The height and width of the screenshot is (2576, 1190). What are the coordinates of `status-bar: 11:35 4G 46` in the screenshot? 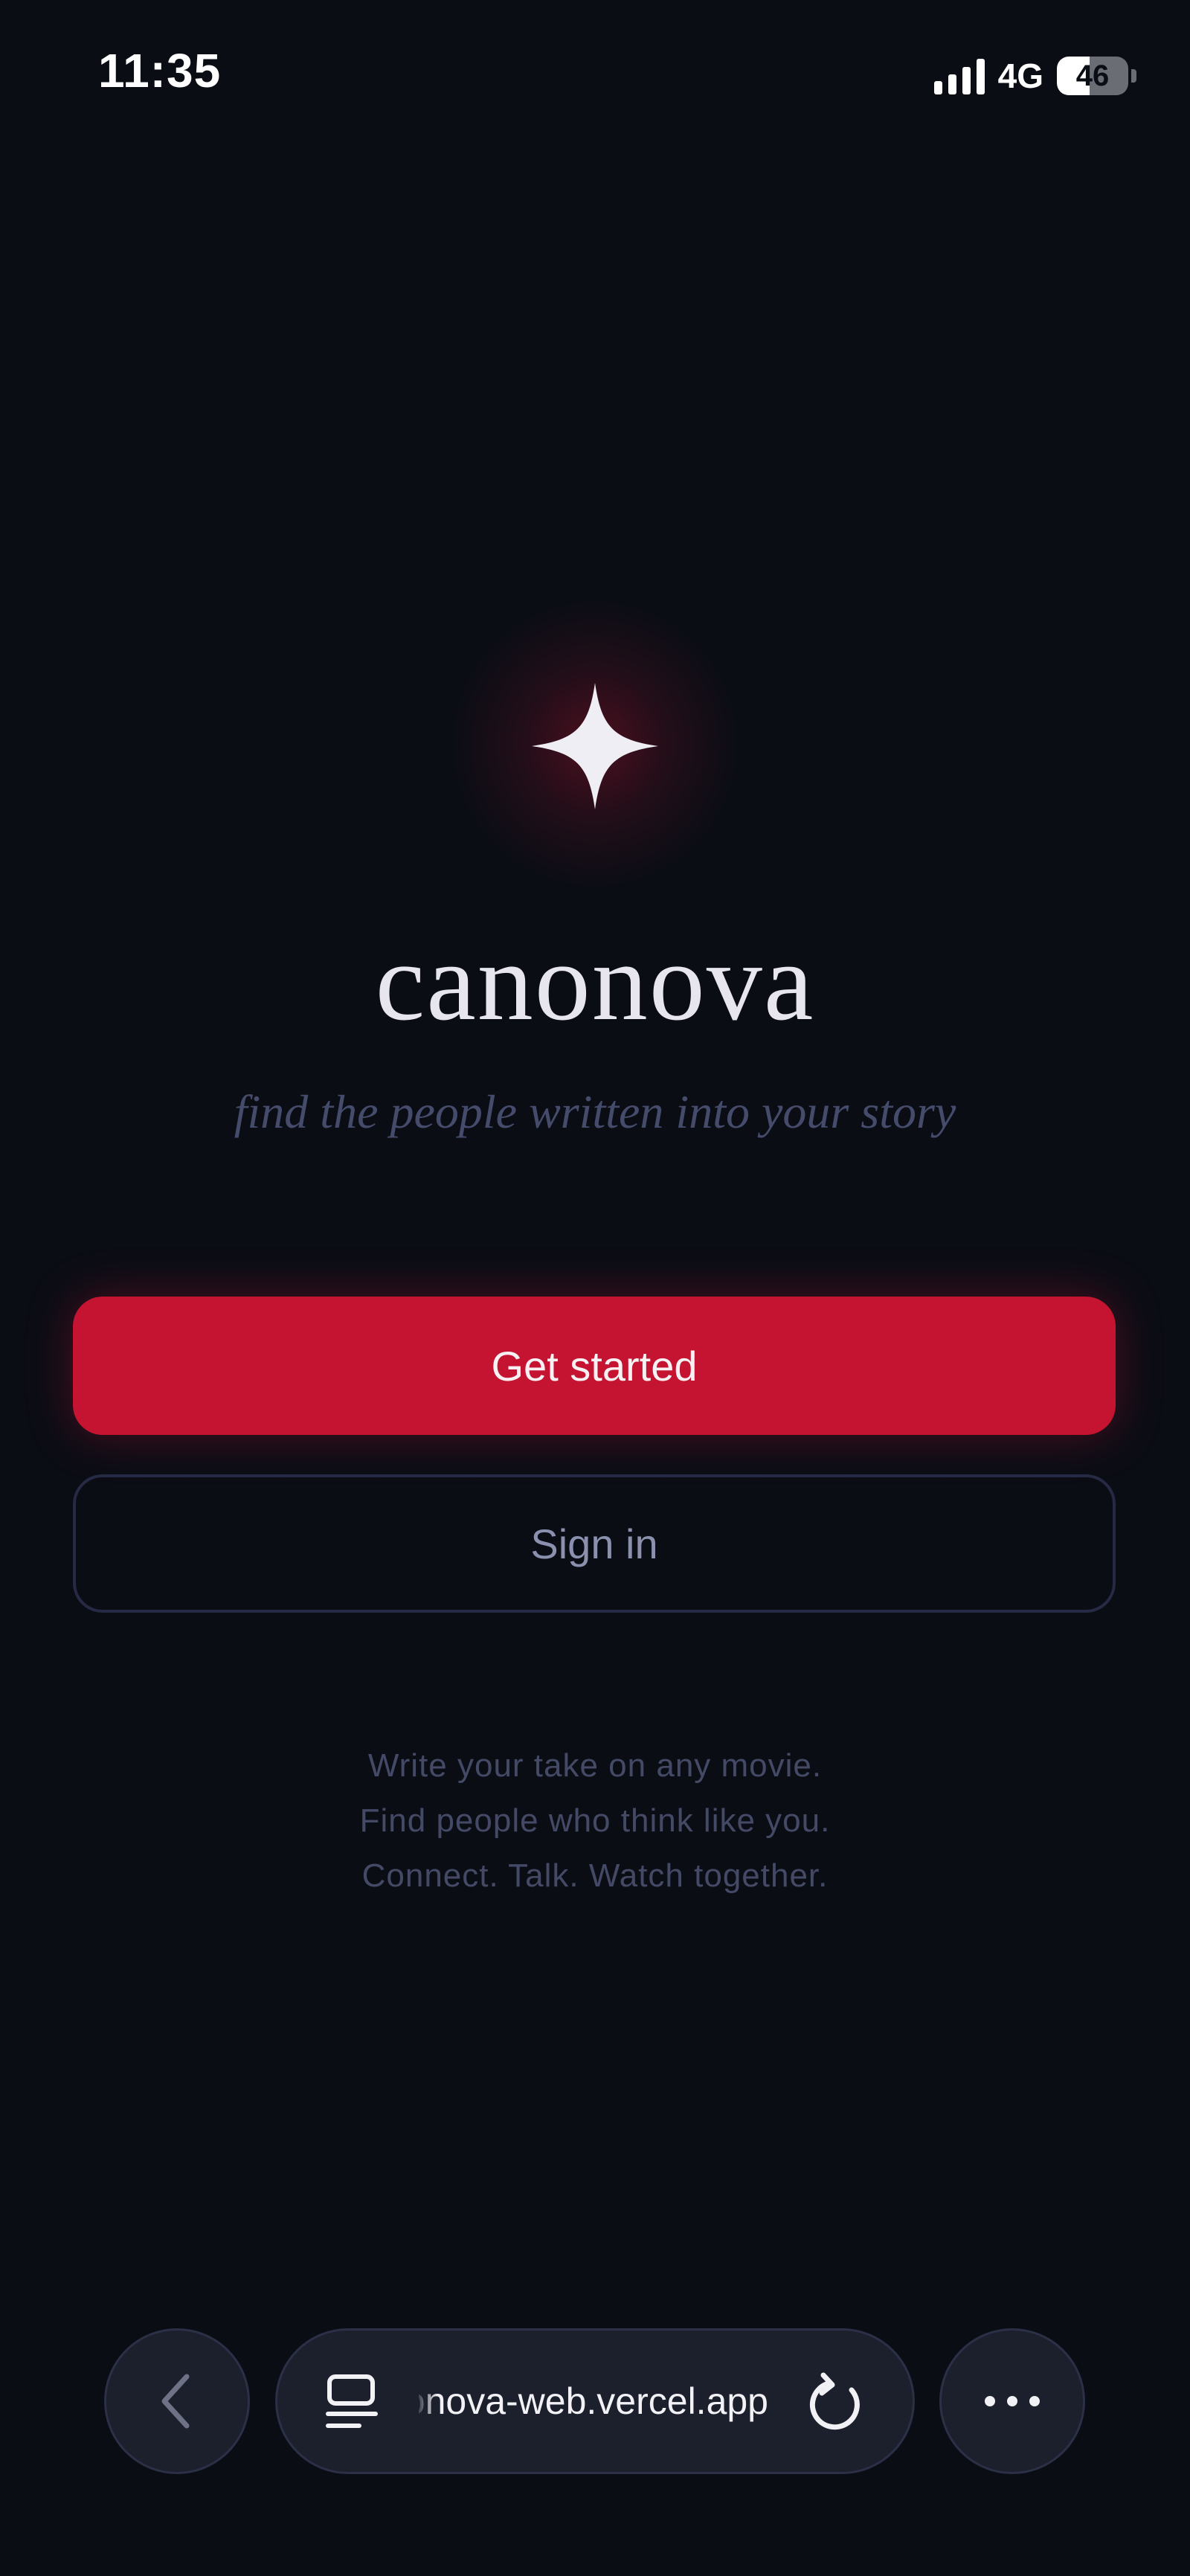 It's located at (595, 78).